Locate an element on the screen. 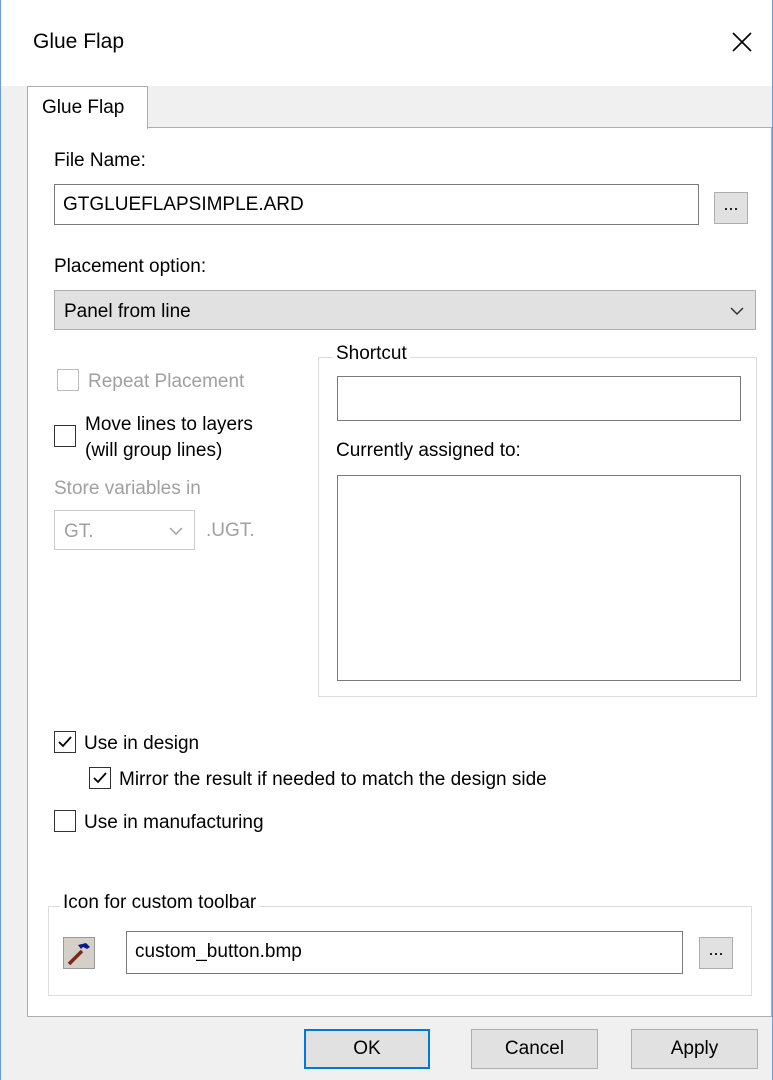 The width and height of the screenshot is (773, 1080). ok-button: OK is located at coordinates (367, 1049).